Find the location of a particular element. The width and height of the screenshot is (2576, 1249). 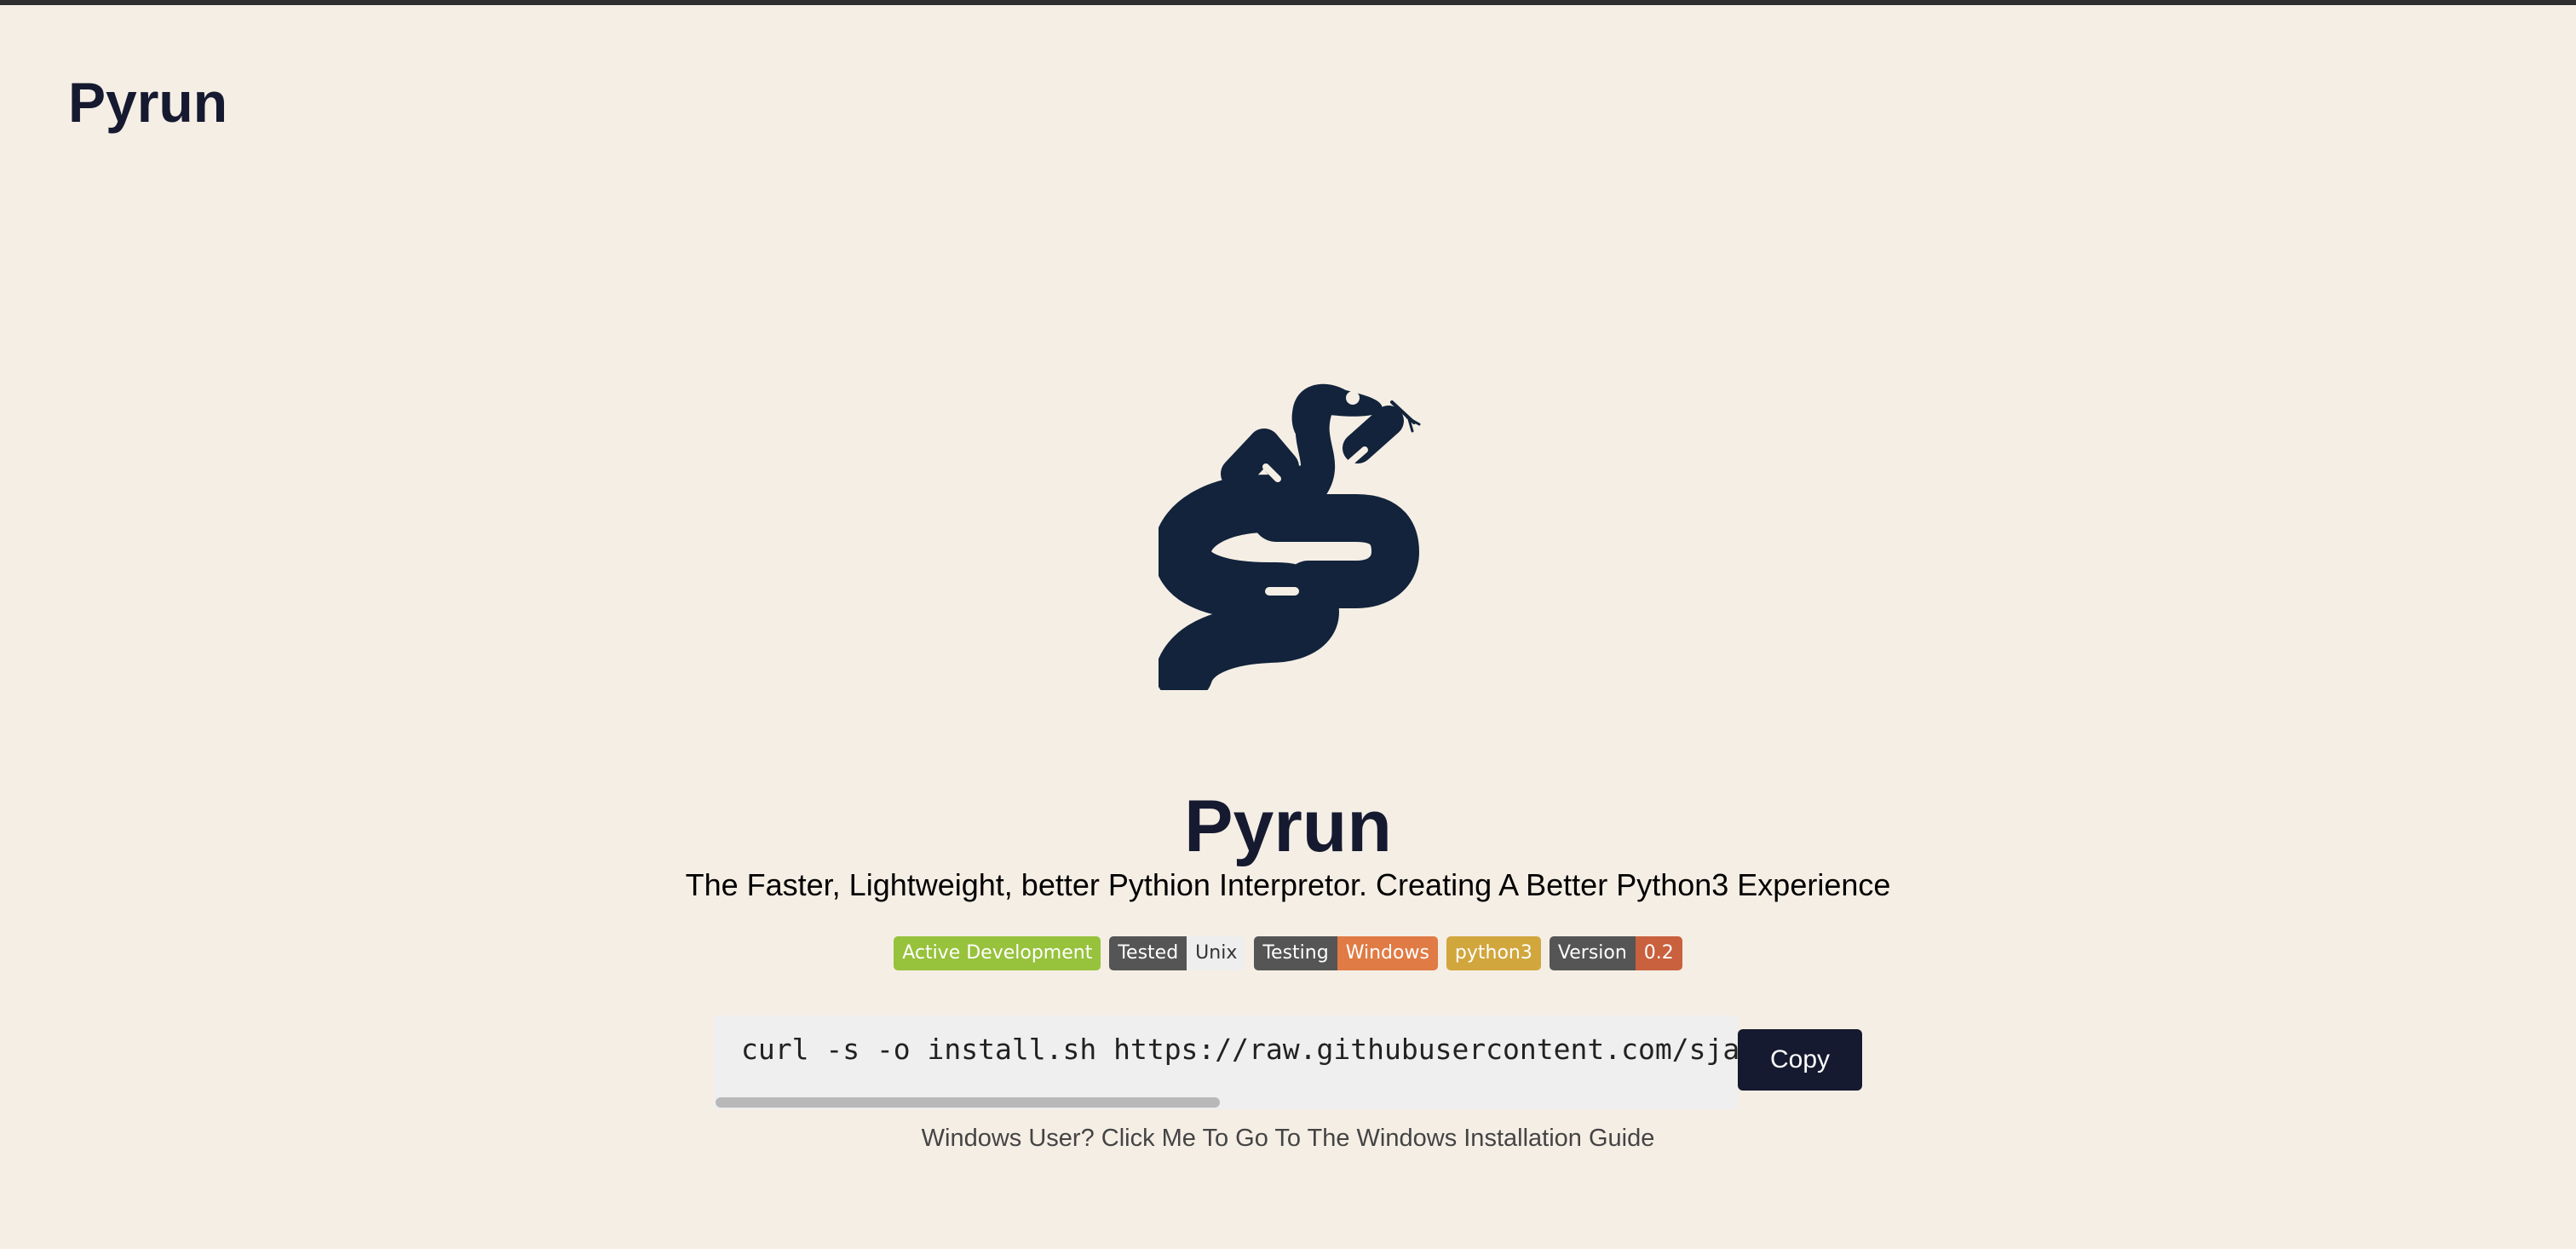

hero-title: Pyrun is located at coordinates (1288, 826).